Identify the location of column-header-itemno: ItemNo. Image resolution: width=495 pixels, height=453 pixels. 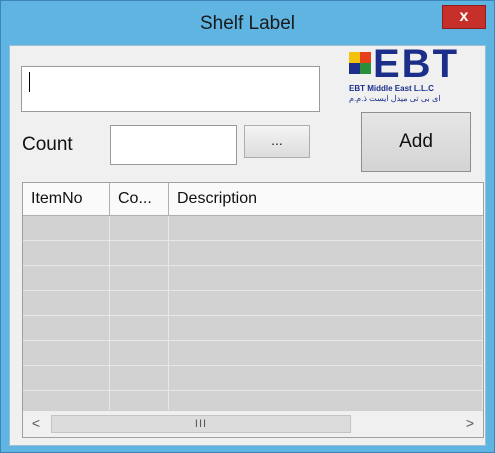
(66, 199).